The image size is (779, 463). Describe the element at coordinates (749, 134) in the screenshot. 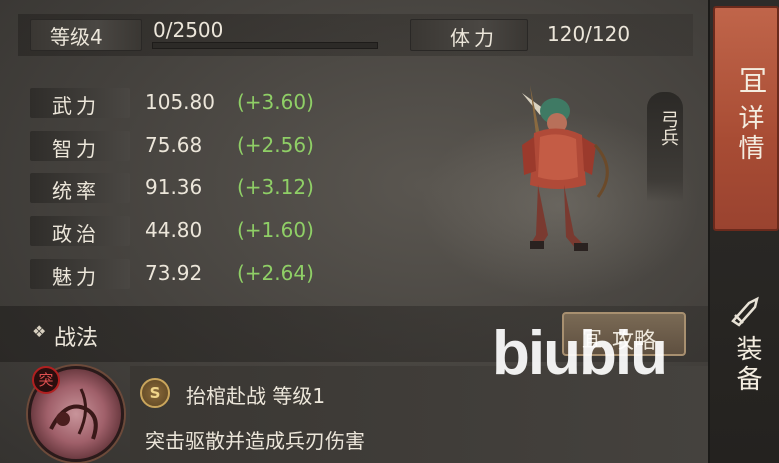

I see `details-tab-label: 详情` at that location.